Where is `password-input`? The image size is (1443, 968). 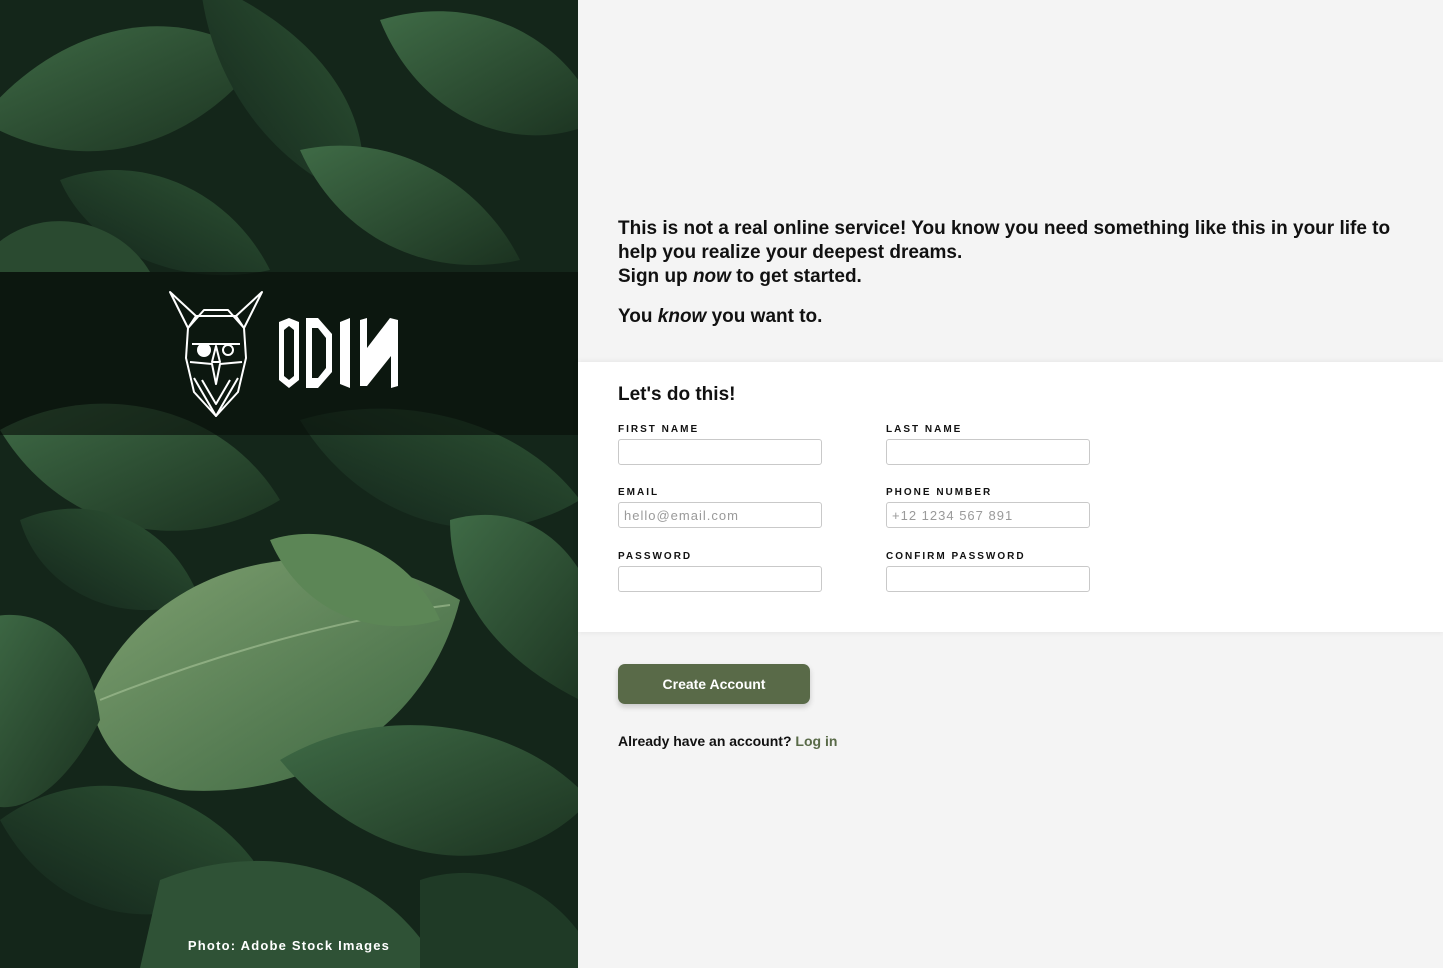
password-input is located at coordinates (720, 579).